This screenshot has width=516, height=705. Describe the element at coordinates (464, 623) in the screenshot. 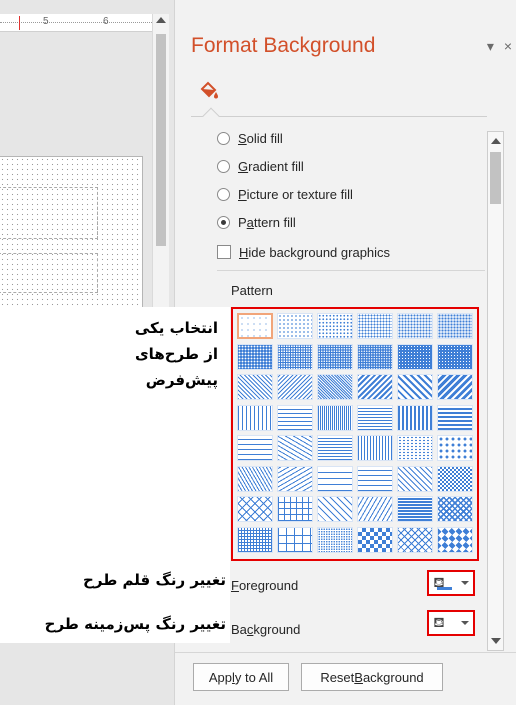

I see `chevron-down-icon` at that location.